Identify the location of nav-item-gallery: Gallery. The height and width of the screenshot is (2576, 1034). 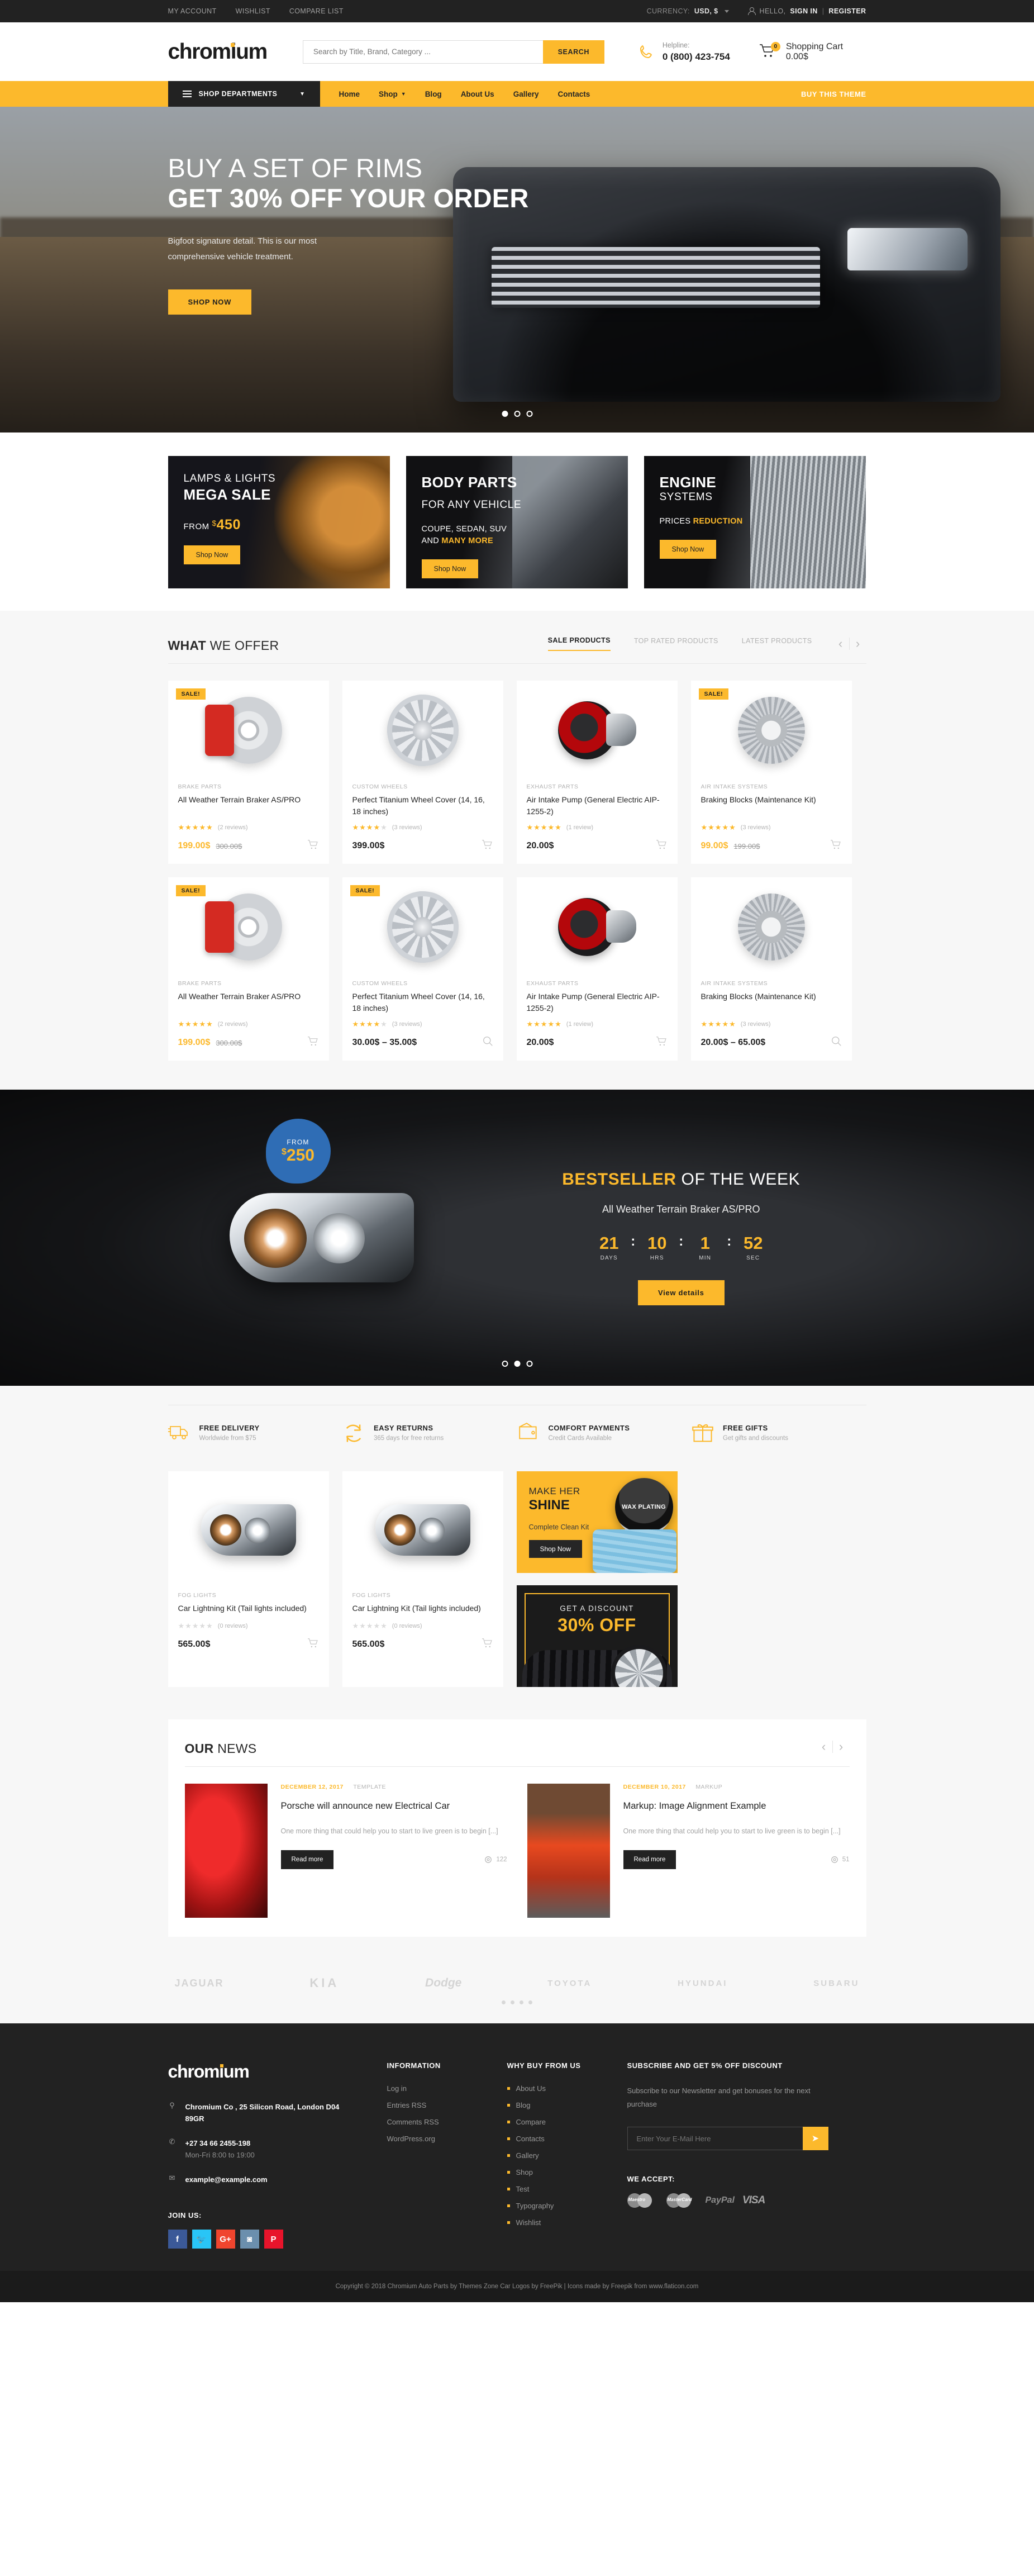
(526, 94).